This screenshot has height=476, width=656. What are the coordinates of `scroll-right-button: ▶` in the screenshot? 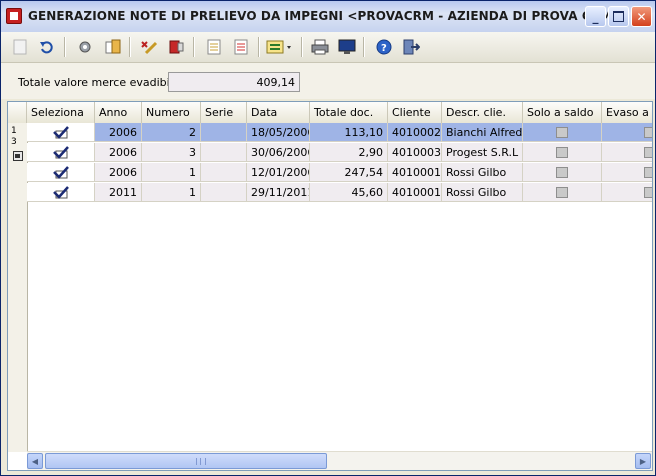 It's located at (643, 461).